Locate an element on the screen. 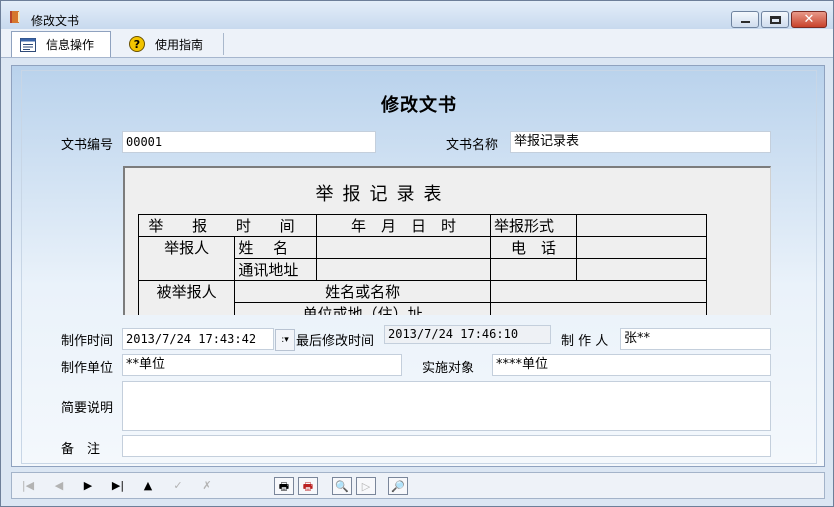  maximize-icon is located at coordinates (775, 20).